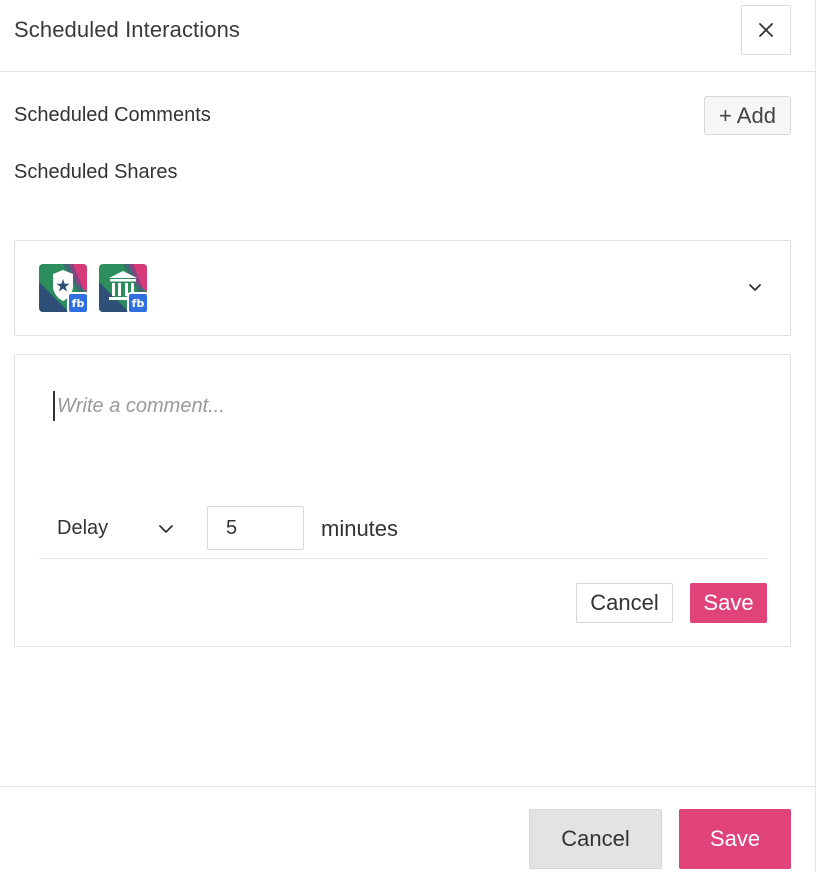  What do you see at coordinates (403, 406) in the screenshot?
I see `comment-input` at bounding box center [403, 406].